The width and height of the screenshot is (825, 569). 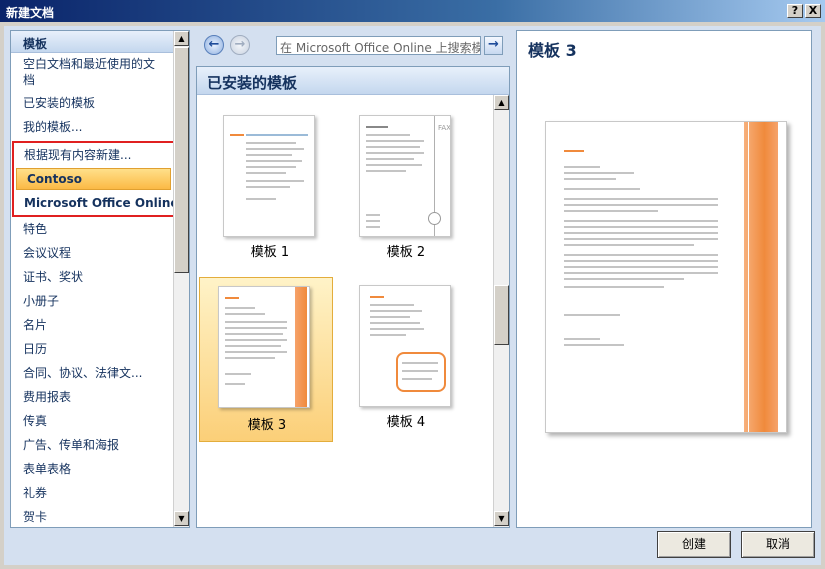 I want to click on template-name: 模板 2, so click(x=406, y=252).